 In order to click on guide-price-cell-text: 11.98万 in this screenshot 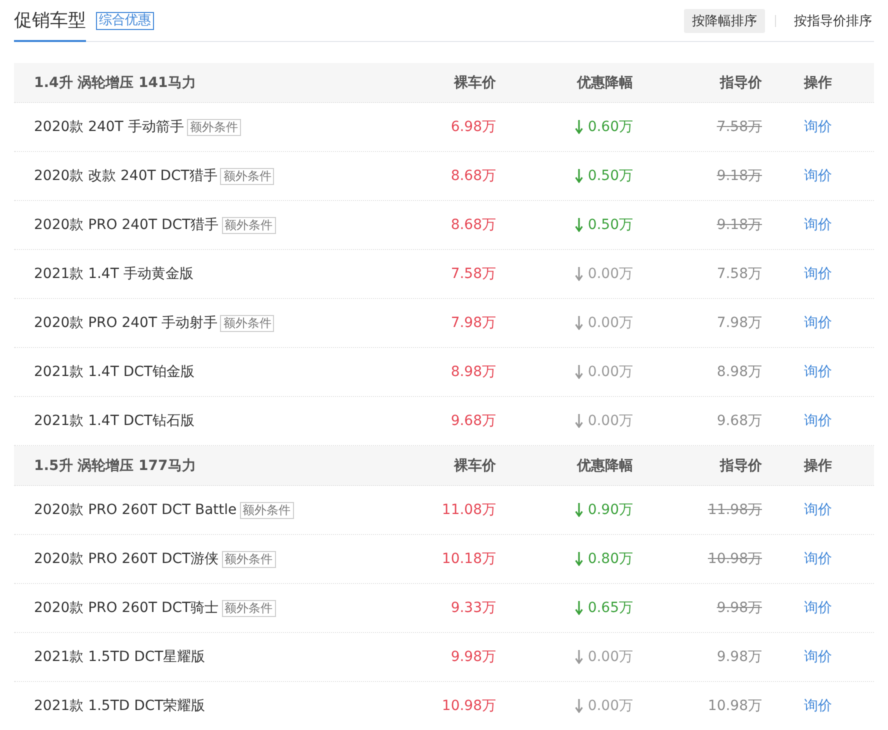, I will do `click(734, 510)`.